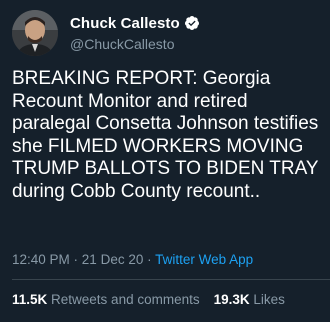 The height and width of the screenshot is (322, 330). I want to click on retweets-stat: 11.5K Retweets and comments, so click(106, 299).